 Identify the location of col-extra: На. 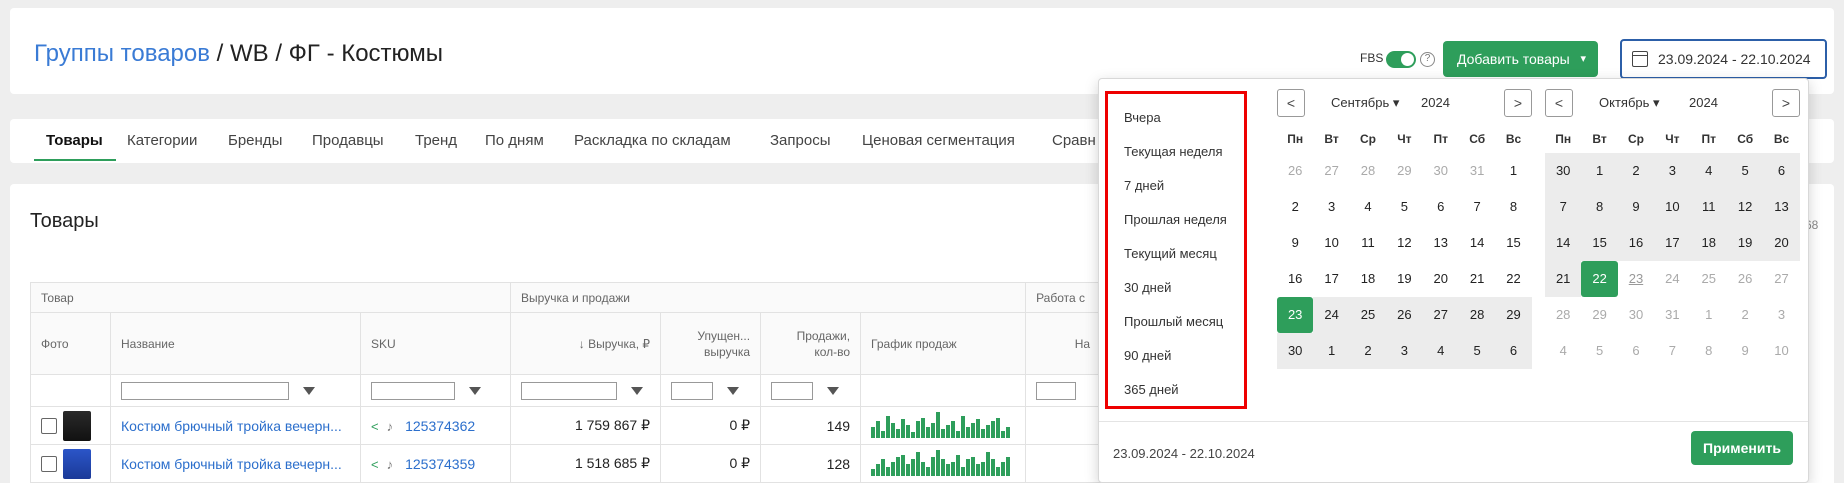
(1063, 343).